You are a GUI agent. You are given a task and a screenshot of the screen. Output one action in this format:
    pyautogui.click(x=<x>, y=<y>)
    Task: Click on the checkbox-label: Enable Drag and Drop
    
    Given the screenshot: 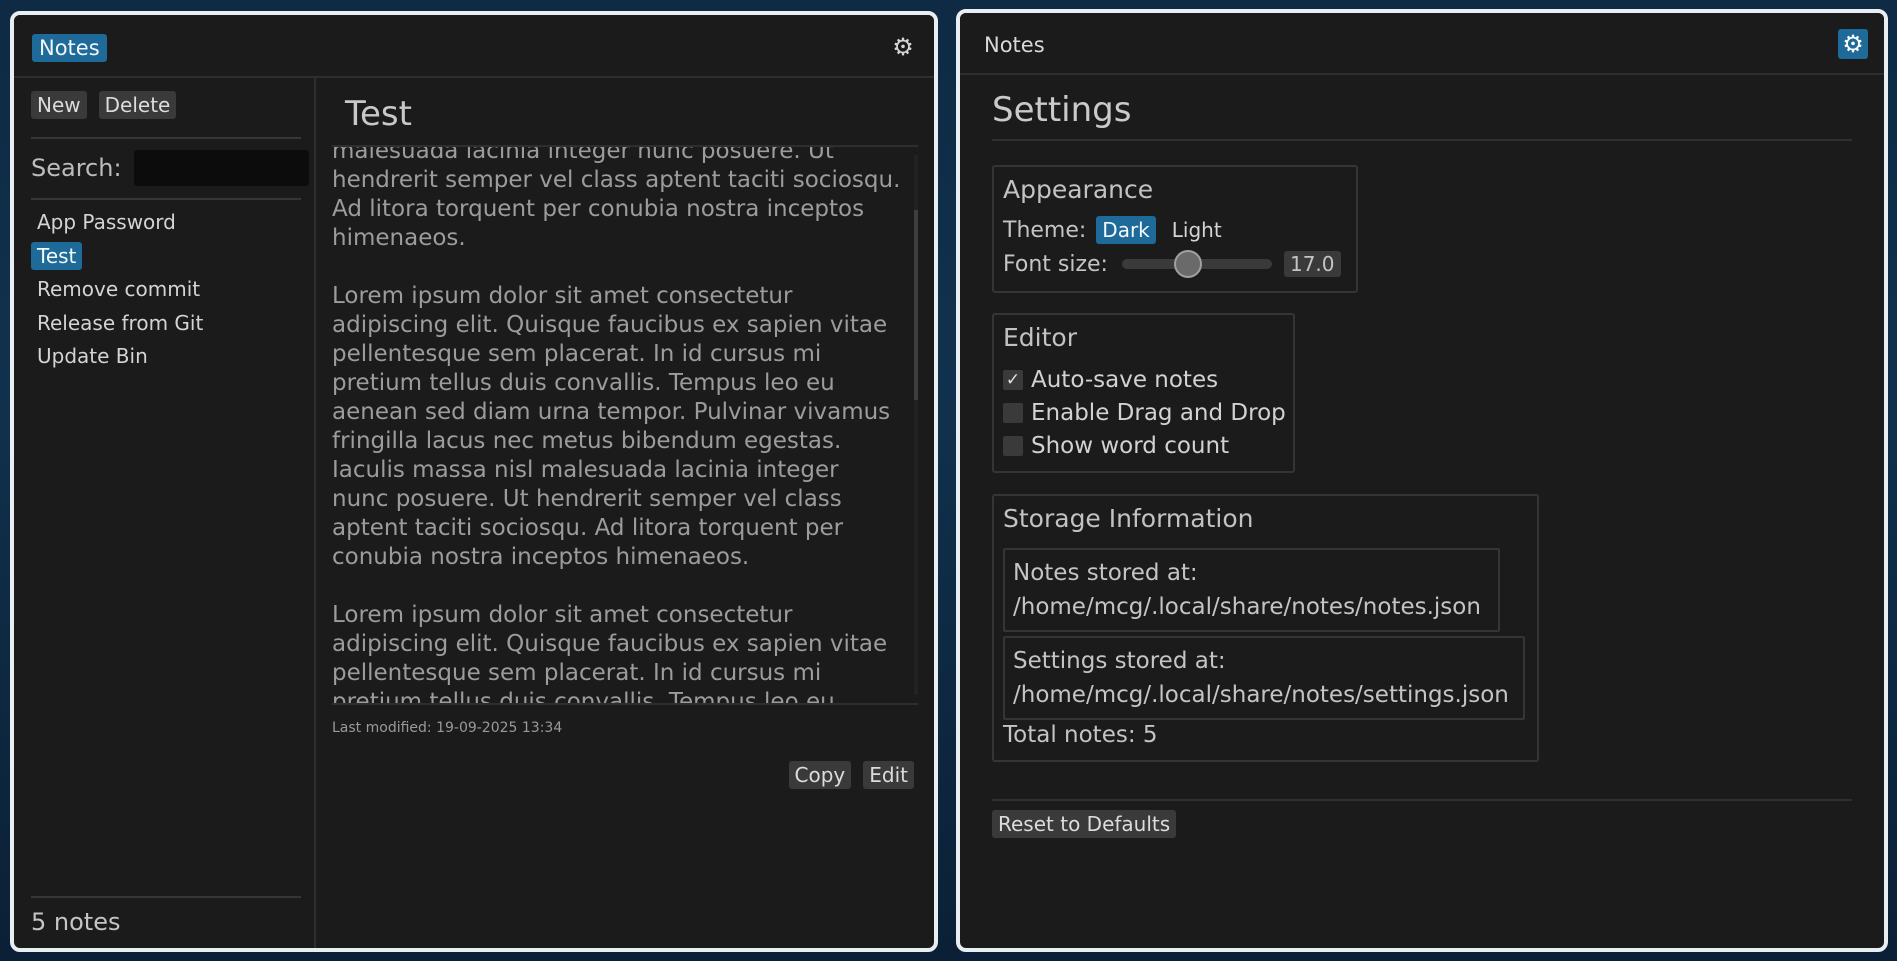 What is the action you would take?
    pyautogui.click(x=1158, y=413)
    